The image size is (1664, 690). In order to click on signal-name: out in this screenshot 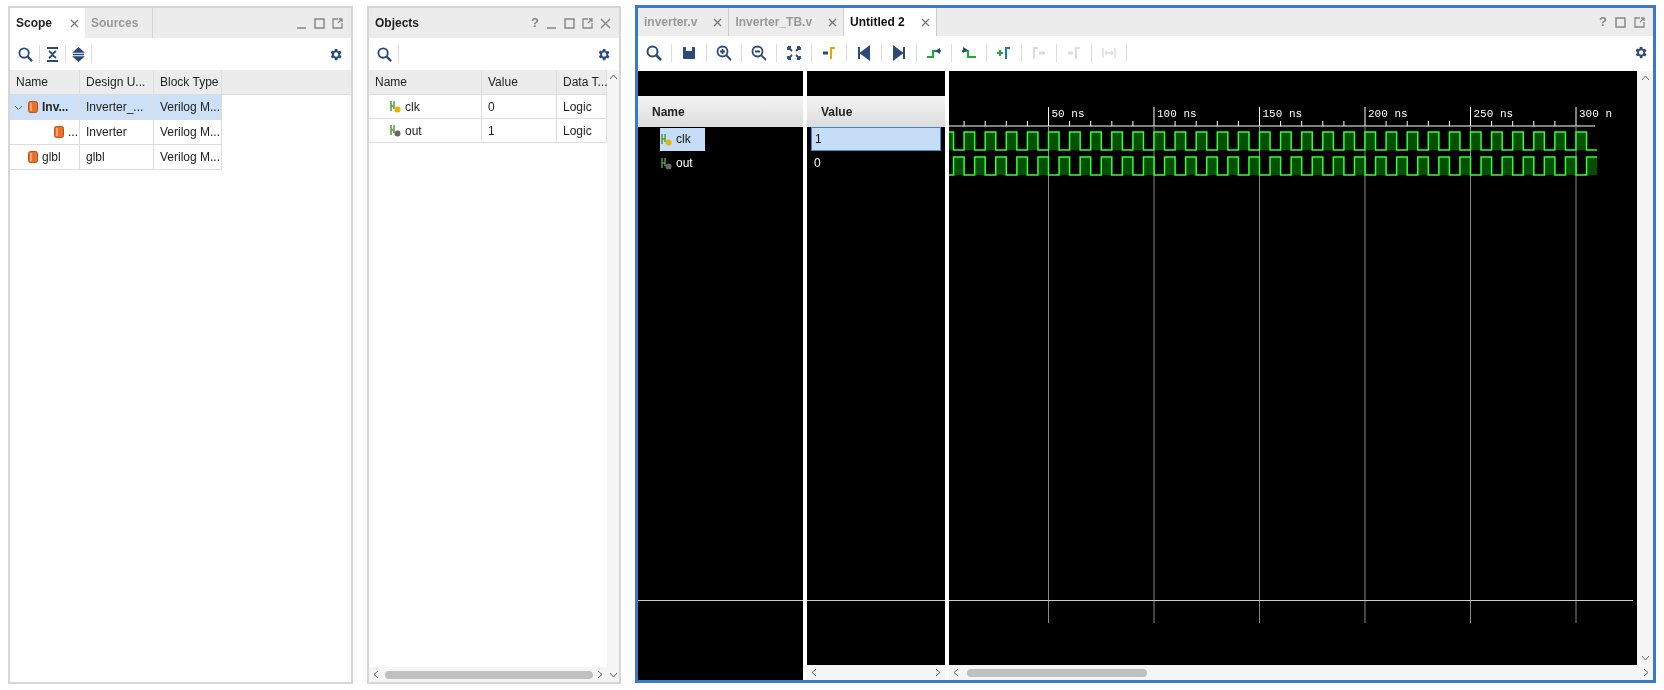, I will do `click(413, 131)`.